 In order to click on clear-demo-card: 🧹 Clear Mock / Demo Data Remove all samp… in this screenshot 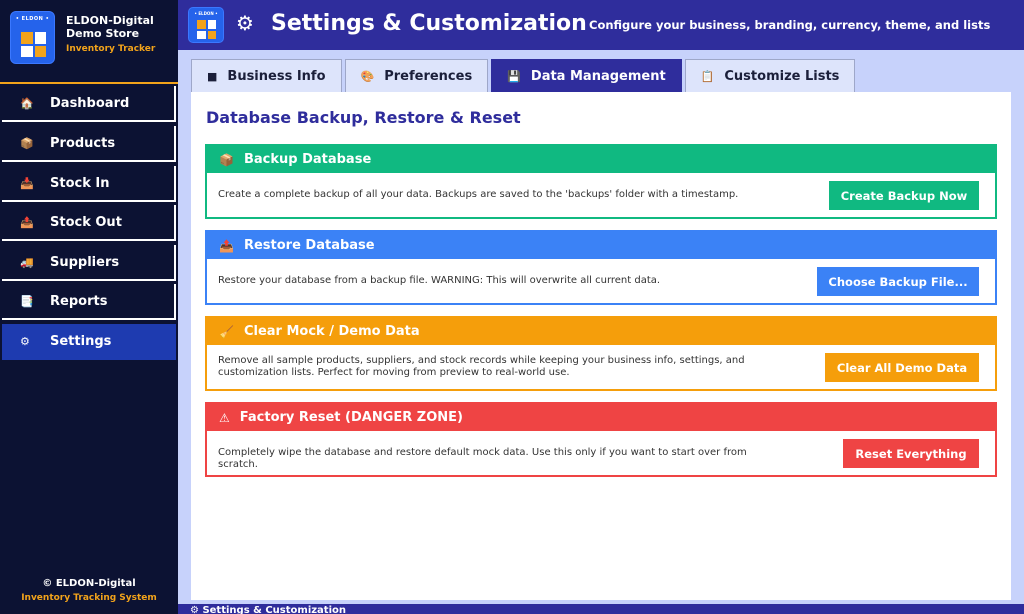, I will do `click(601, 353)`.